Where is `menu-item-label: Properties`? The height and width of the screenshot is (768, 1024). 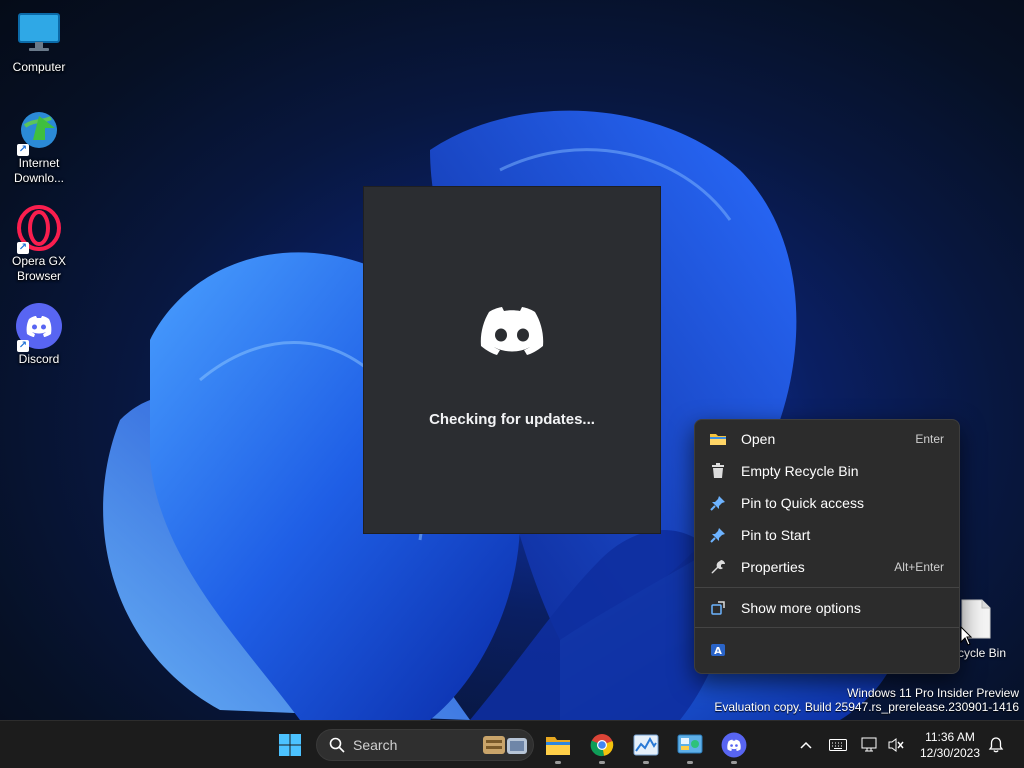
menu-item-label: Properties is located at coordinates (773, 567).